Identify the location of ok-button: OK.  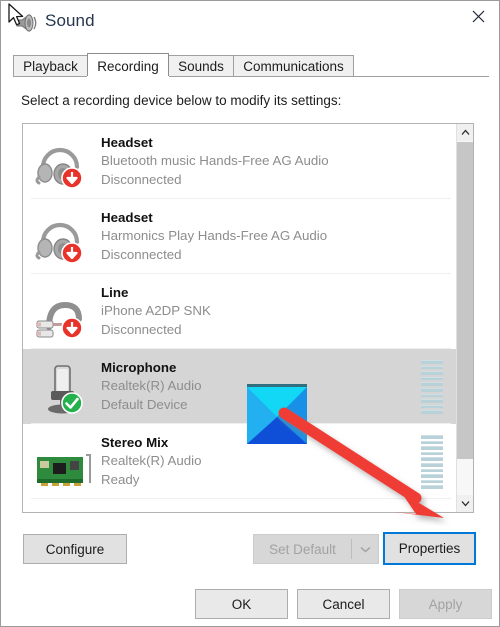
(241, 604).